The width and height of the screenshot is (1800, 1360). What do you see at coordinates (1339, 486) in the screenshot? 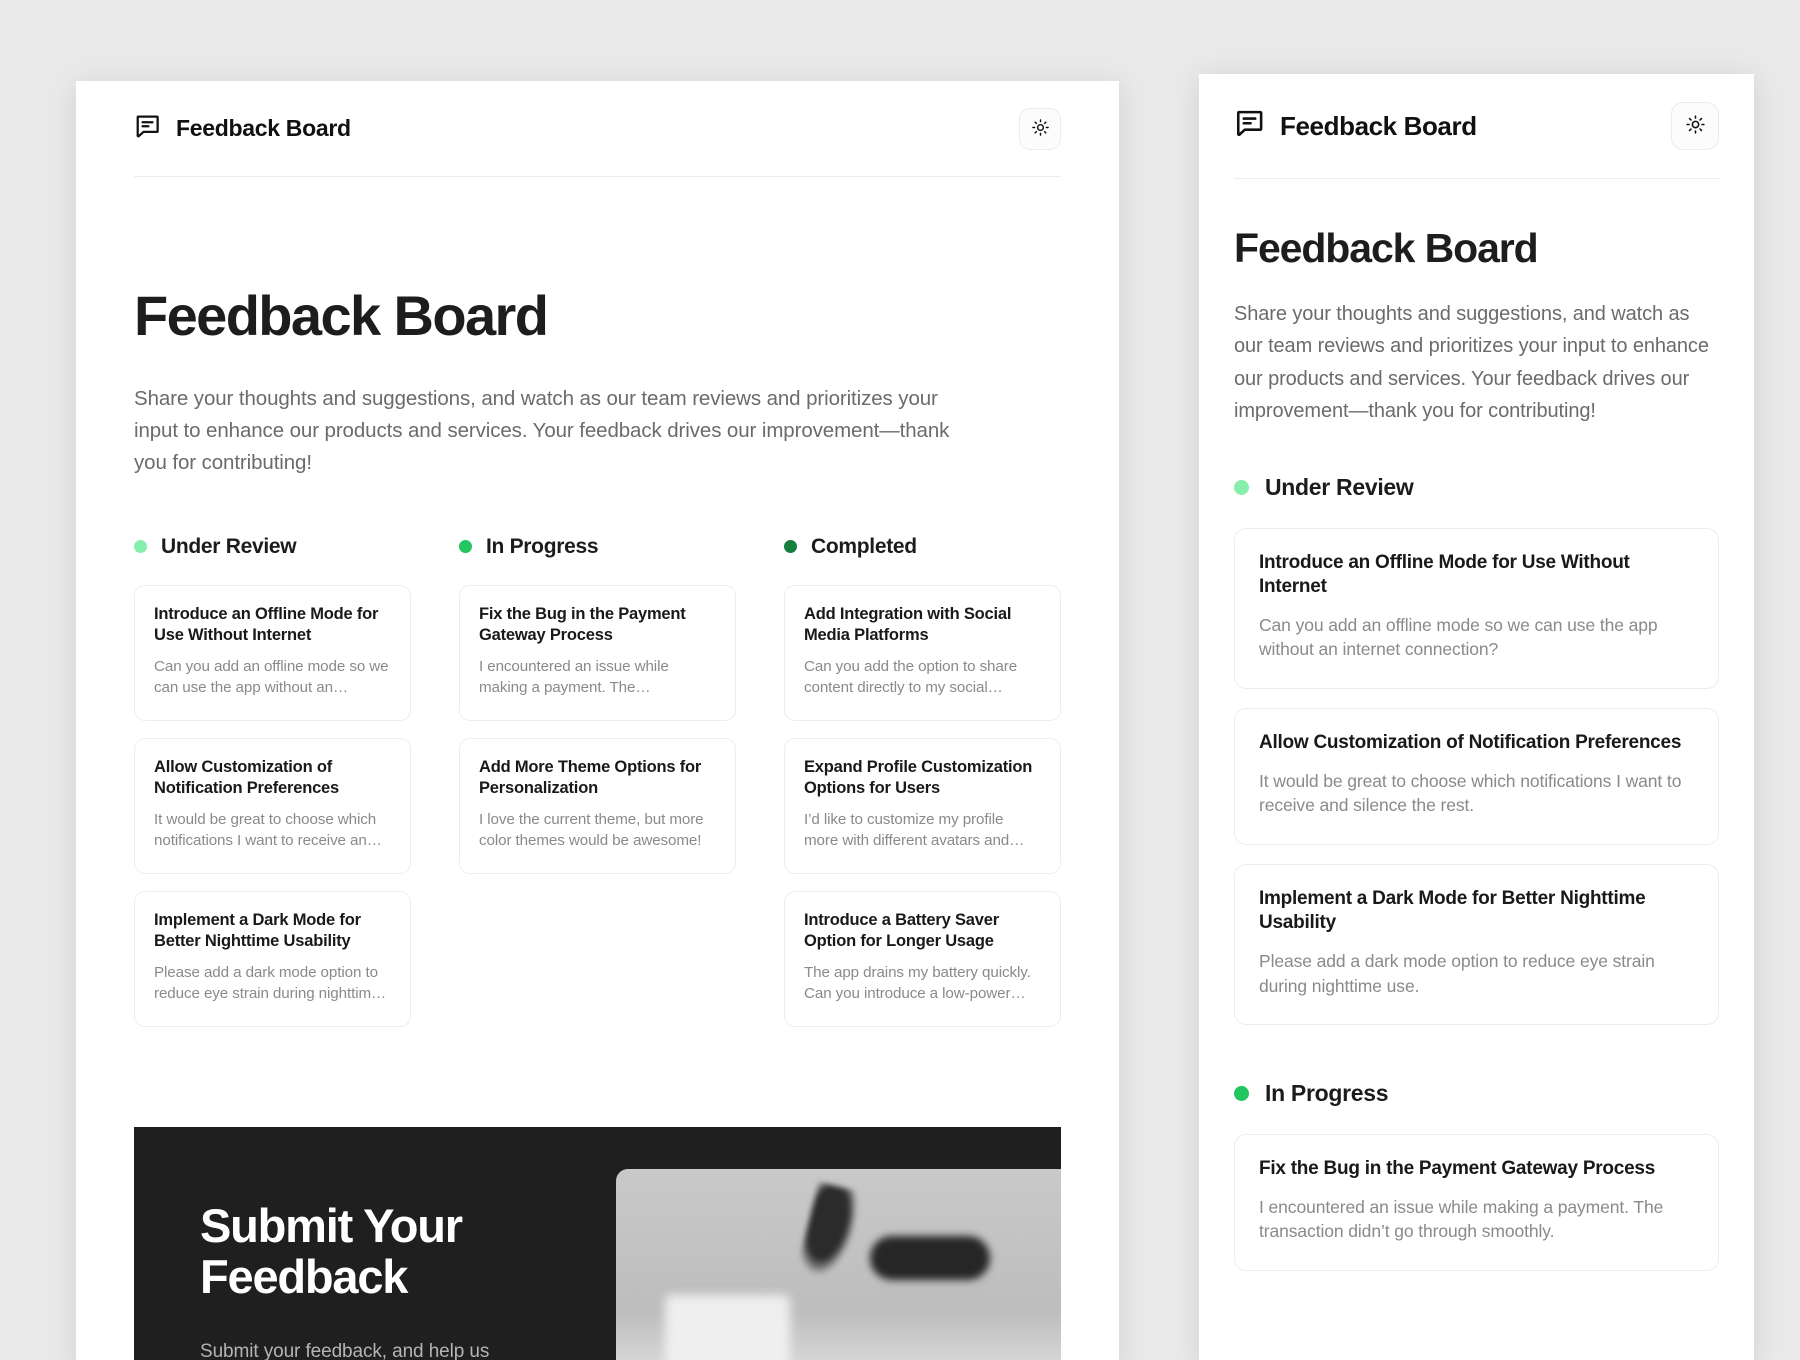
I see `mobile-section-title: Under Review` at bounding box center [1339, 486].